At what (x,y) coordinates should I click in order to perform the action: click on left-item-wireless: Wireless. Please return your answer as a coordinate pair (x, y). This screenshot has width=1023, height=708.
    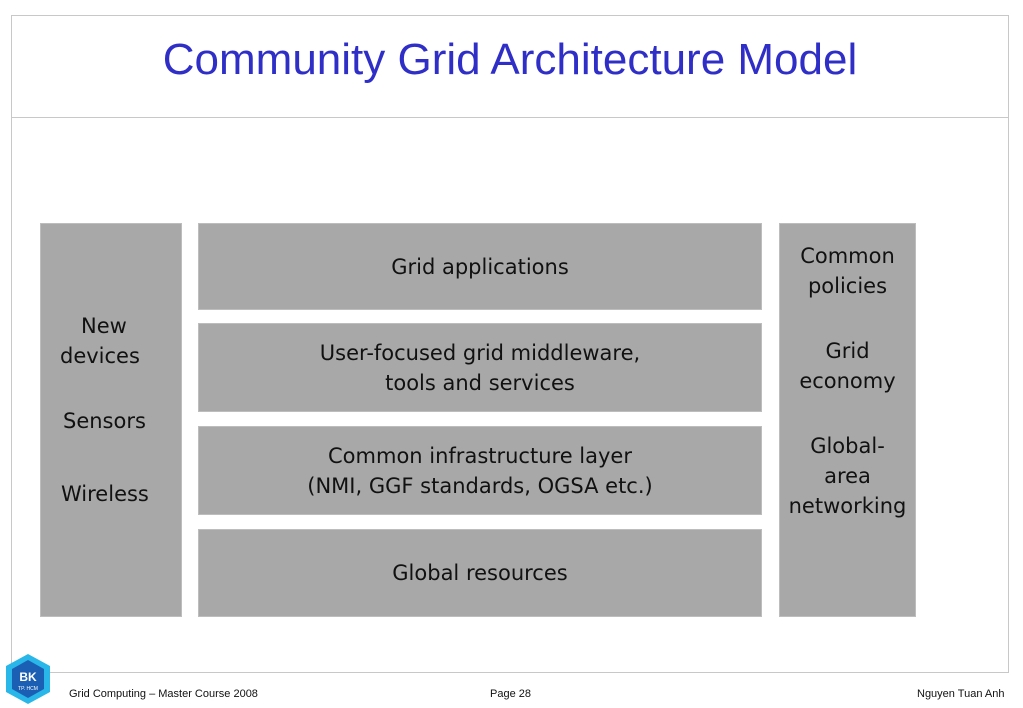
    Looking at the image, I should click on (105, 494).